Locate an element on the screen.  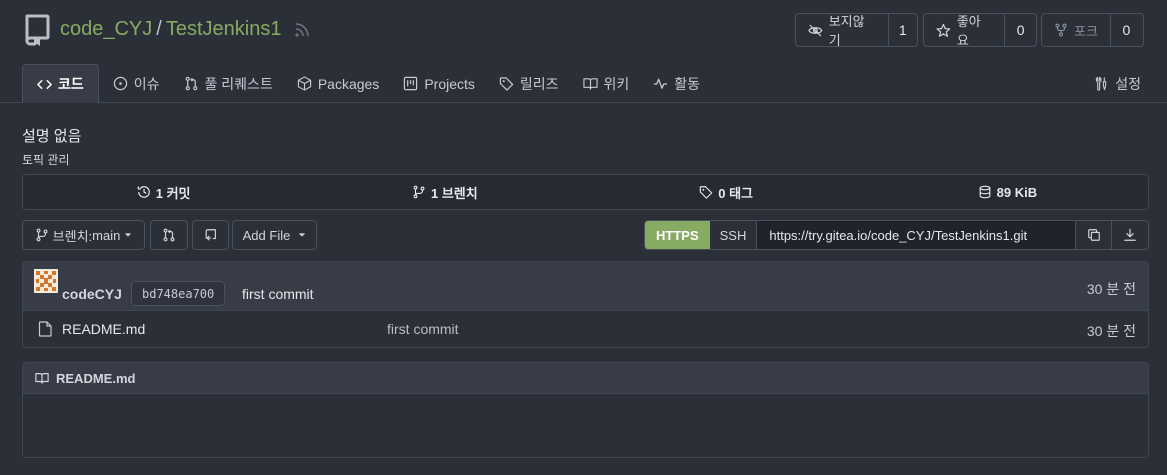
avatar is located at coordinates (46, 281).